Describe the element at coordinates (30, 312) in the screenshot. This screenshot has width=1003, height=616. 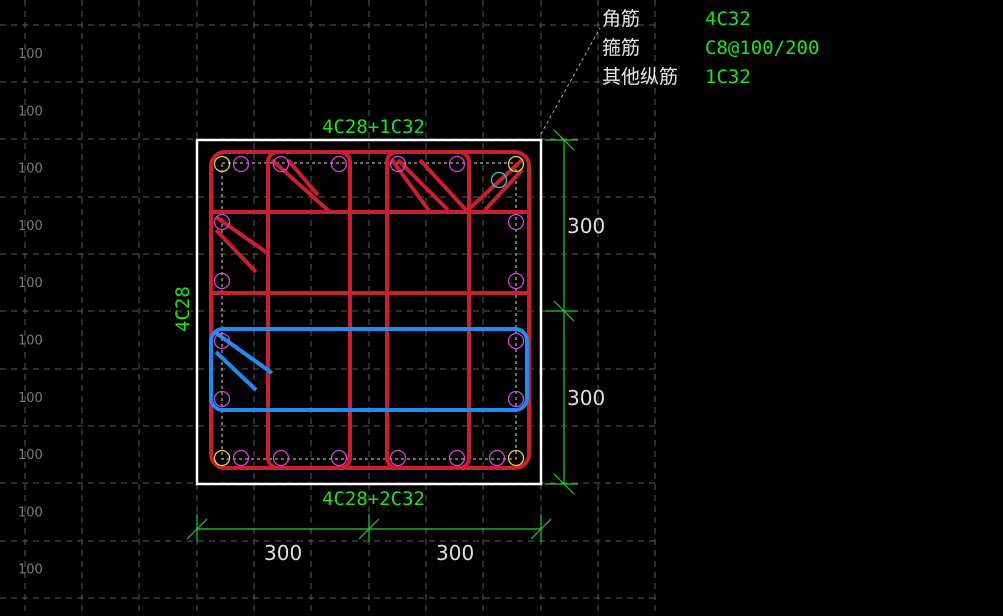
I see `grid-row-labels: 100 100 100 100 100 100 100 100 100 100` at that location.